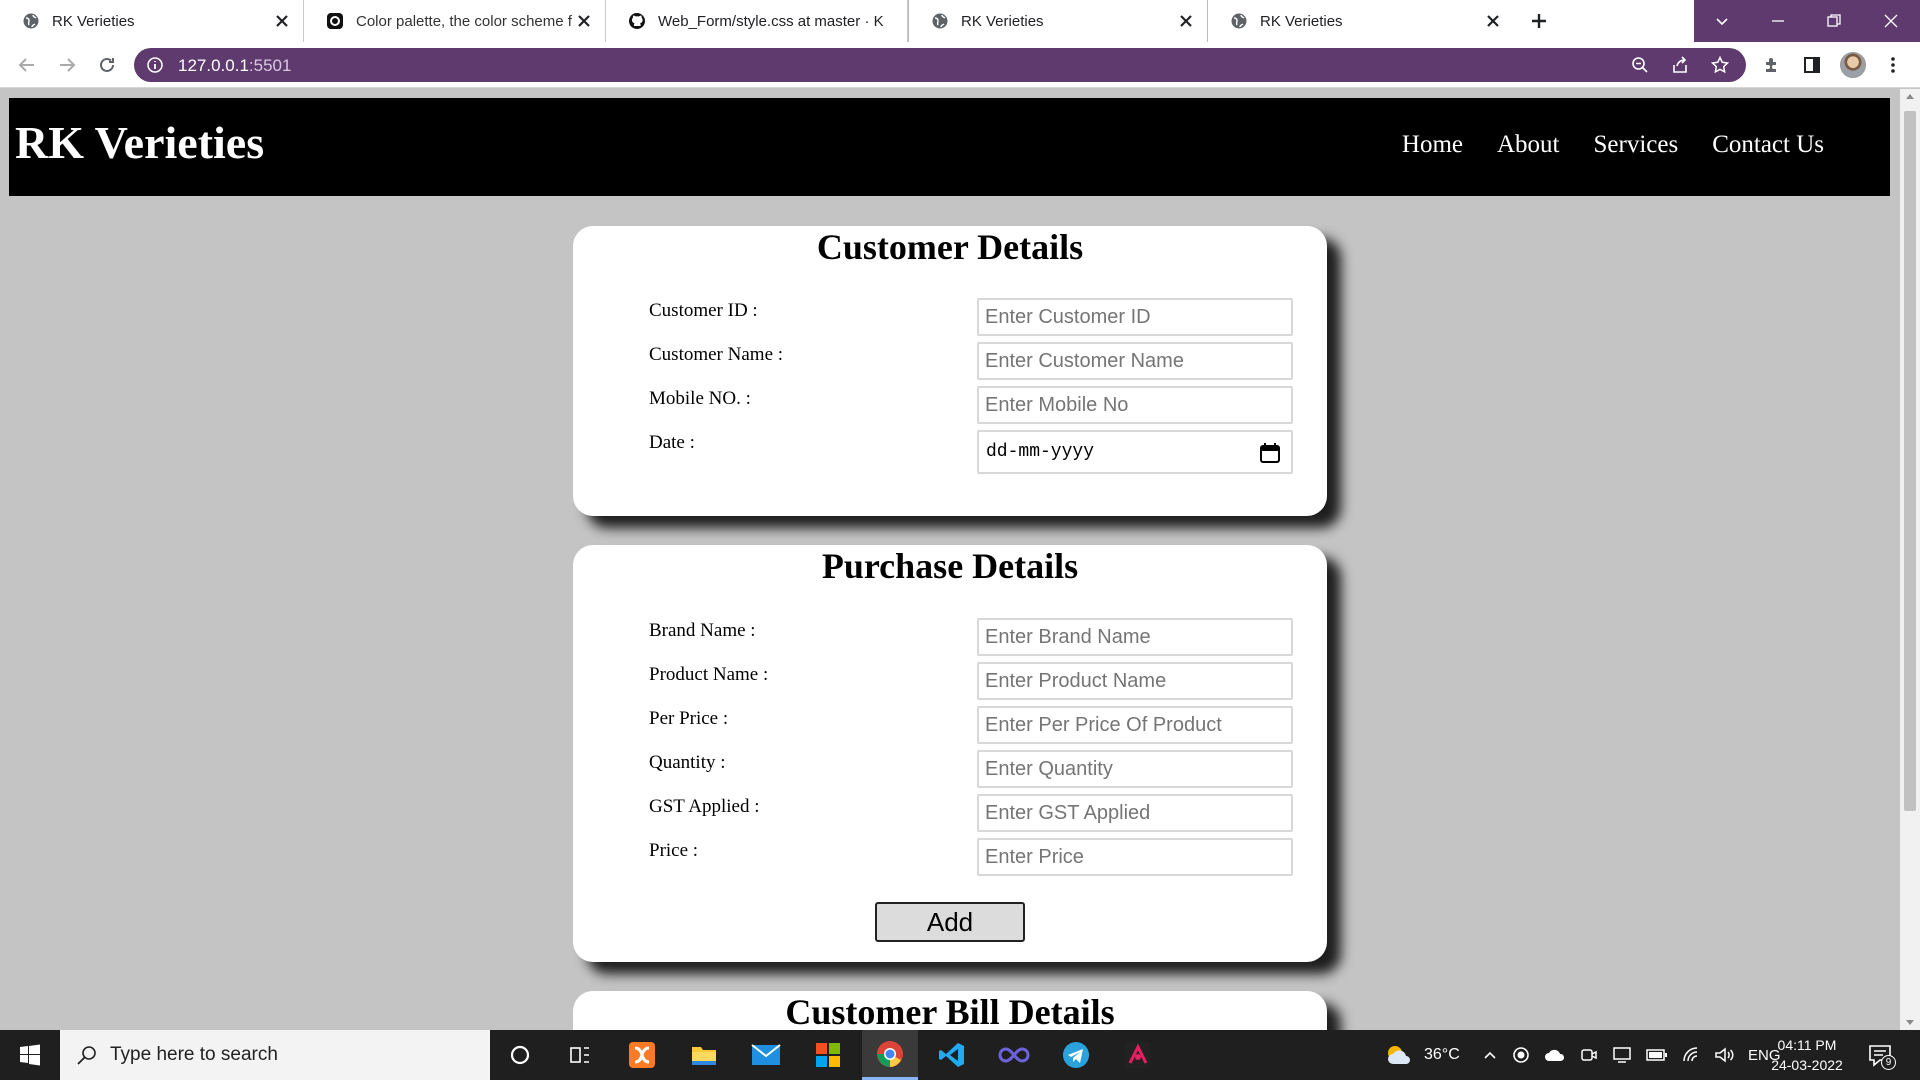 The image size is (1920, 1080). Describe the element at coordinates (1521, 1055) in the screenshot. I see `record-icon` at that location.